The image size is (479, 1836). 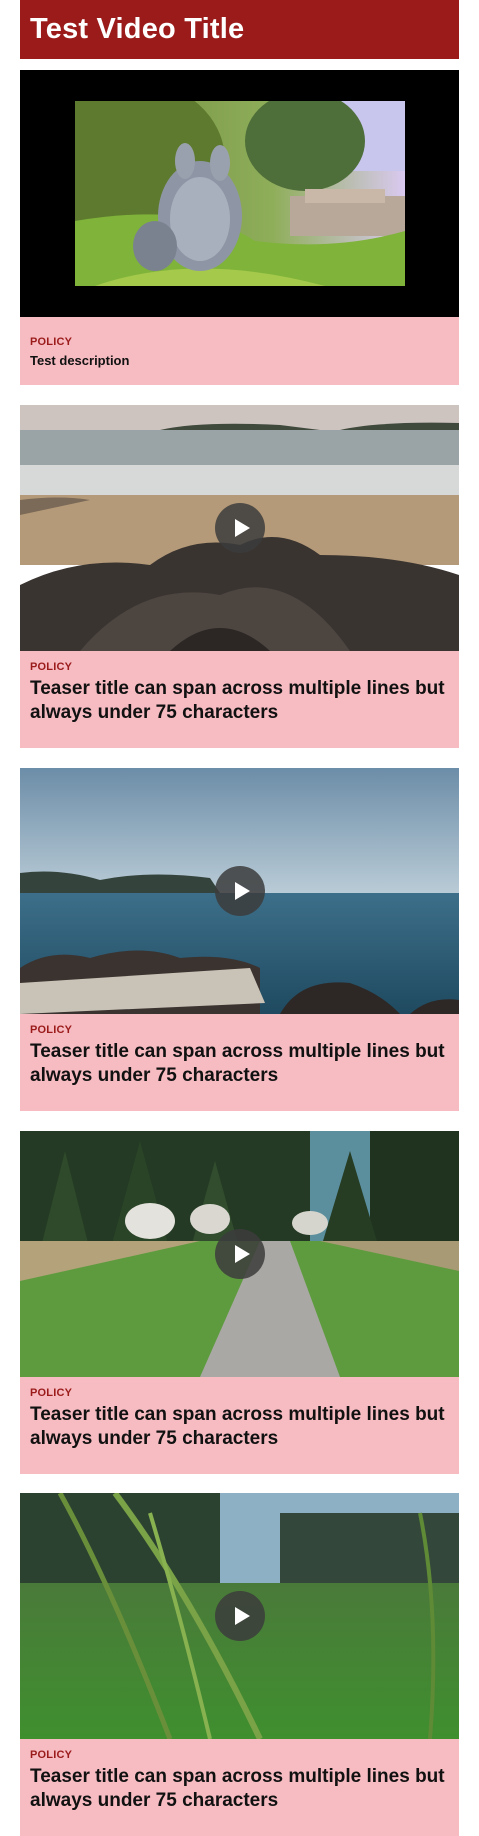 What do you see at coordinates (239, 351) in the screenshot?
I see `featured-meta: POLICY Test description` at bounding box center [239, 351].